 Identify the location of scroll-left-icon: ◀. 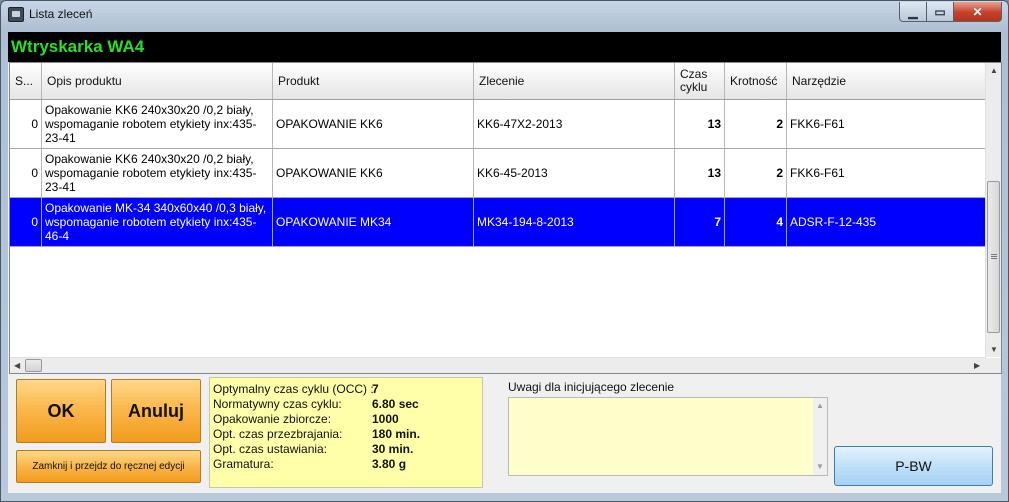
(17, 365).